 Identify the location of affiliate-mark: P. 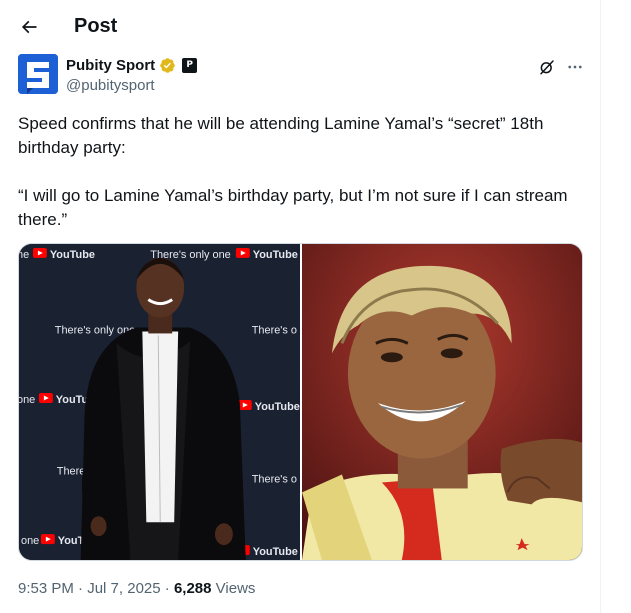
(189, 65).